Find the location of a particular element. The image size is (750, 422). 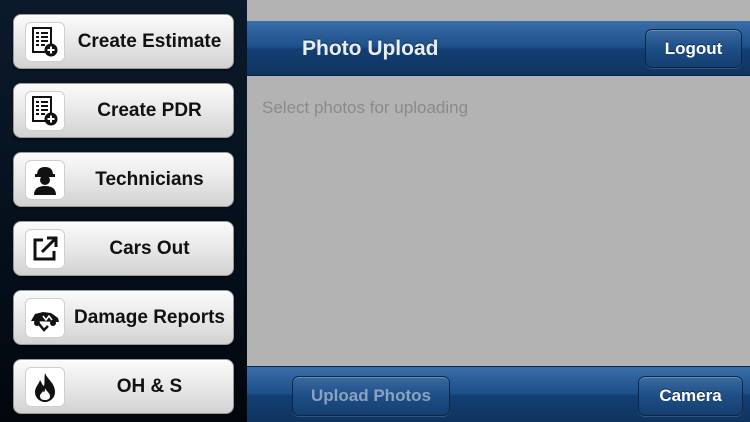

sidebar-item-cars-out: Cars Out is located at coordinates (123, 248).